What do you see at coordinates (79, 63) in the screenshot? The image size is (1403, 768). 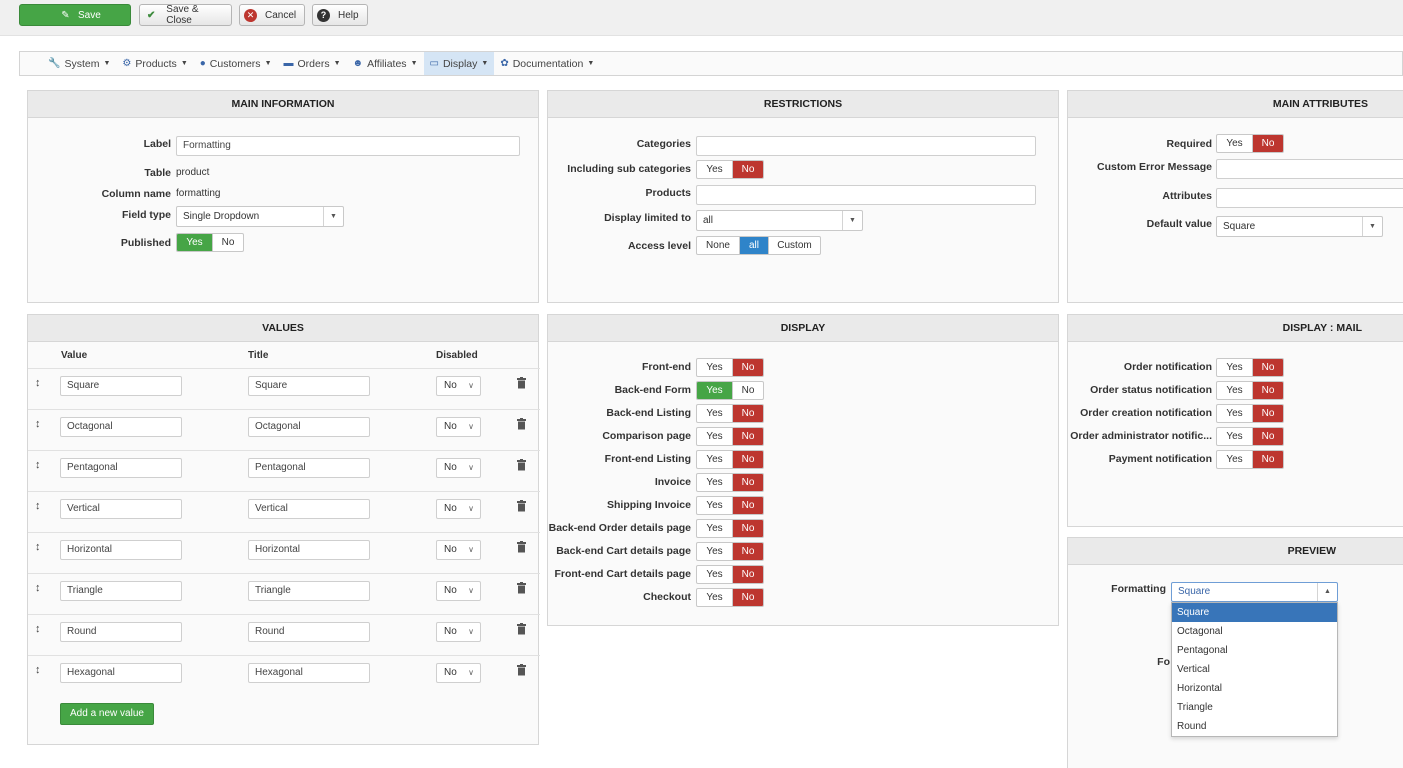 I see `menu-system: 🔧 System ▼` at bounding box center [79, 63].